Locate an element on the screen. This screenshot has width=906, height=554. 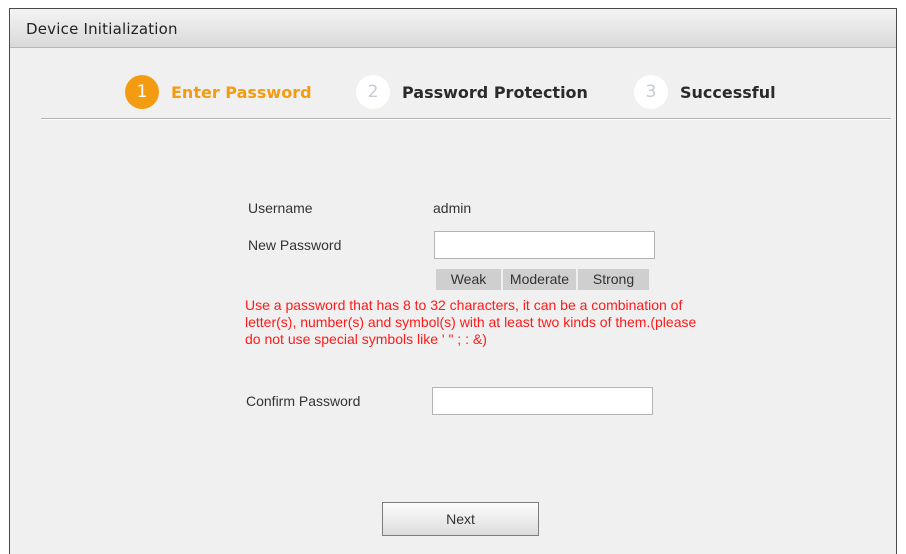
confirm-password-field is located at coordinates (542, 401).